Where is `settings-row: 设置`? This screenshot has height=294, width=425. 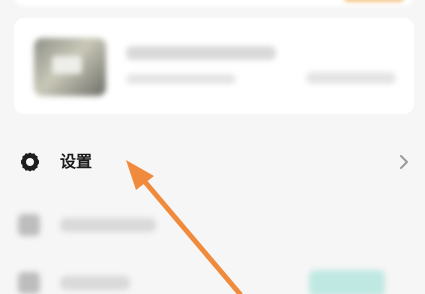
settings-row: 设置 is located at coordinates (212, 162).